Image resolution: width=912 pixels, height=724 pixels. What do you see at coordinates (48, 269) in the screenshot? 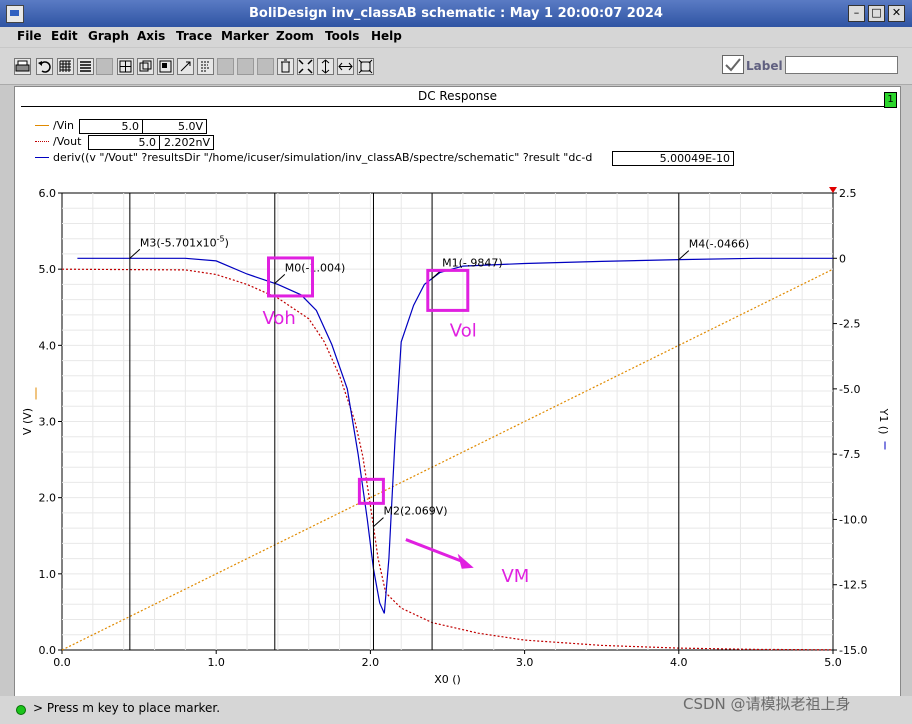
I see `y-tick-label: 5.0` at bounding box center [48, 269].